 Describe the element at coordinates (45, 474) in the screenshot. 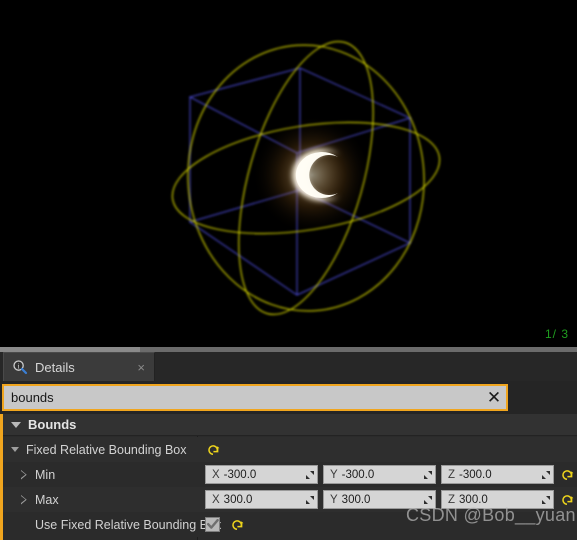

I see `property-label: Min` at that location.